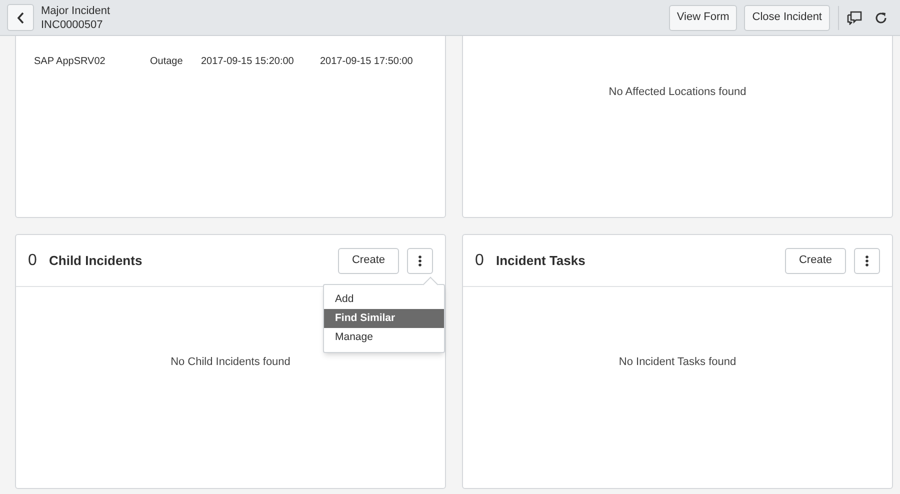 Image resolution: width=900 pixels, height=494 pixels. What do you see at coordinates (677, 92) in the screenshot?
I see `empty-message: No Affected Locations found` at bounding box center [677, 92].